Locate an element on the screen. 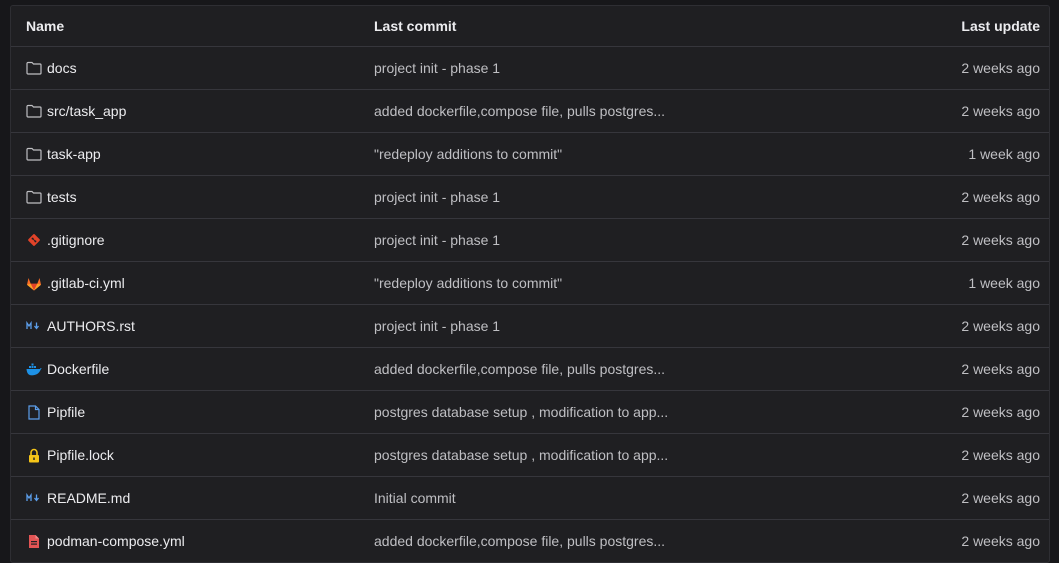  row-commit-link: Initial commit is located at coordinates (415, 498).